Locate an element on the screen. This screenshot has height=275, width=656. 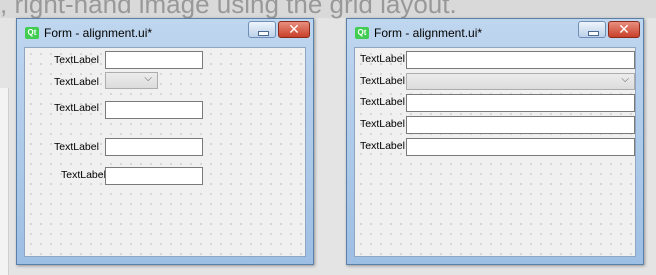
left-edge-panel is located at coordinates (4, 181).